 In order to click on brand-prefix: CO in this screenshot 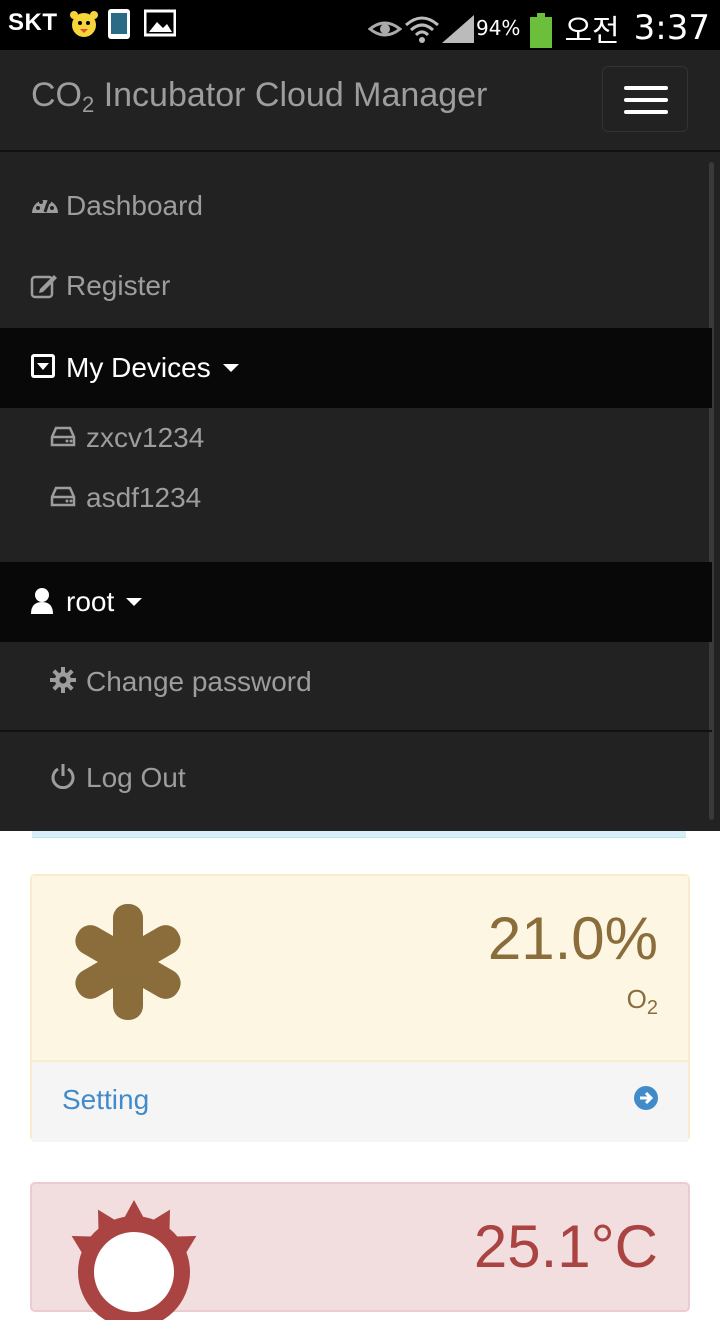, I will do `click(56, 95)`.